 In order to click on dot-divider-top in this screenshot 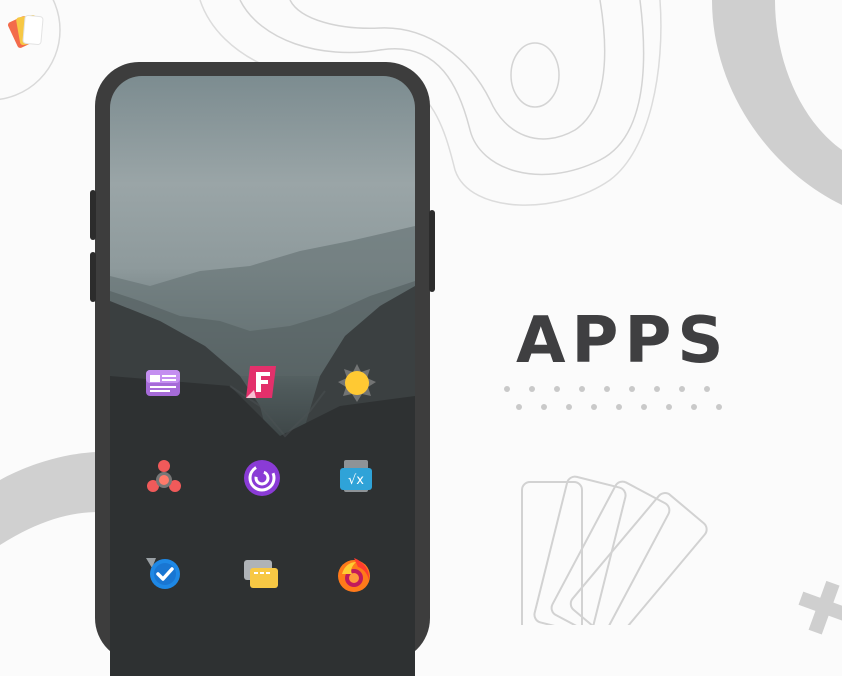, I will do `click(614, 390)`.